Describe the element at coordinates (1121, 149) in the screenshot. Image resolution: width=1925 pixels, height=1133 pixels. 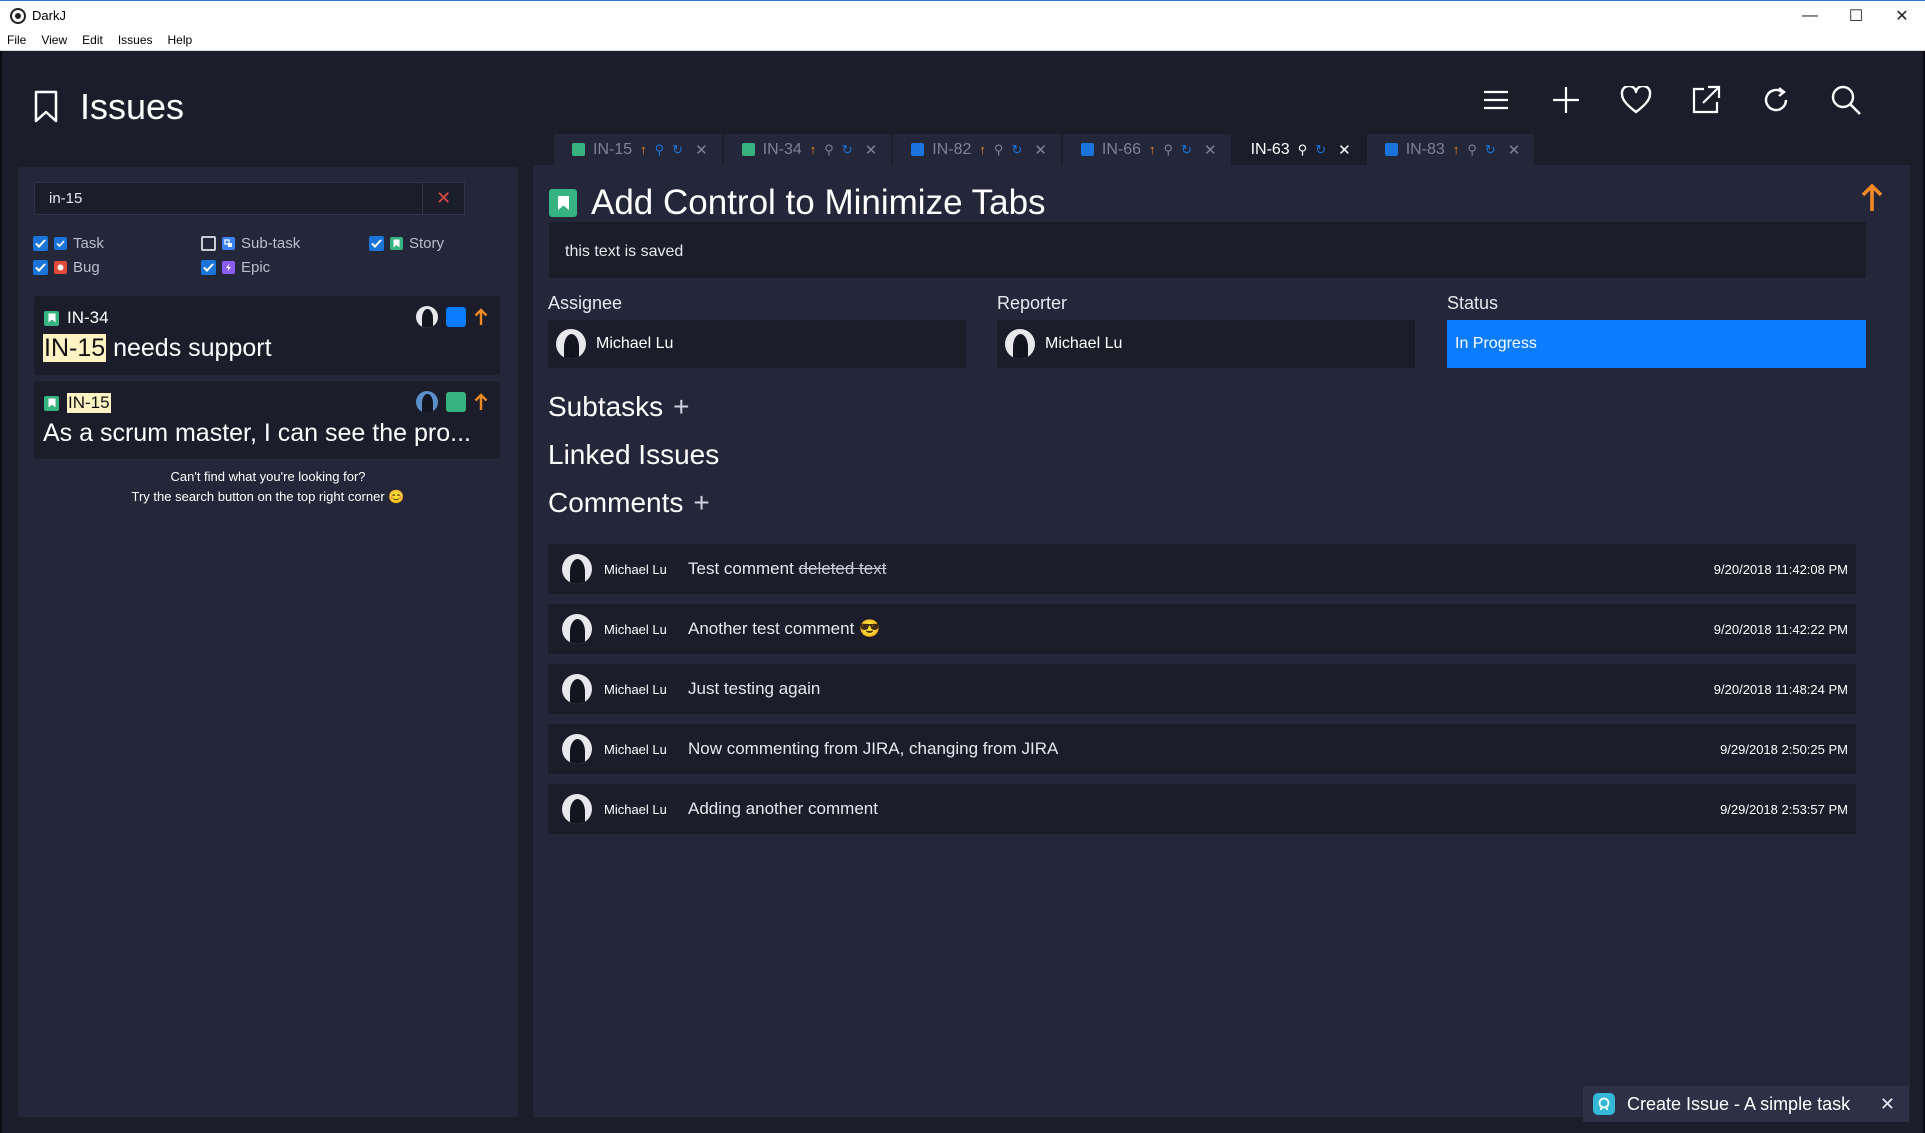
I see `tab-label: IN-66` at that location.